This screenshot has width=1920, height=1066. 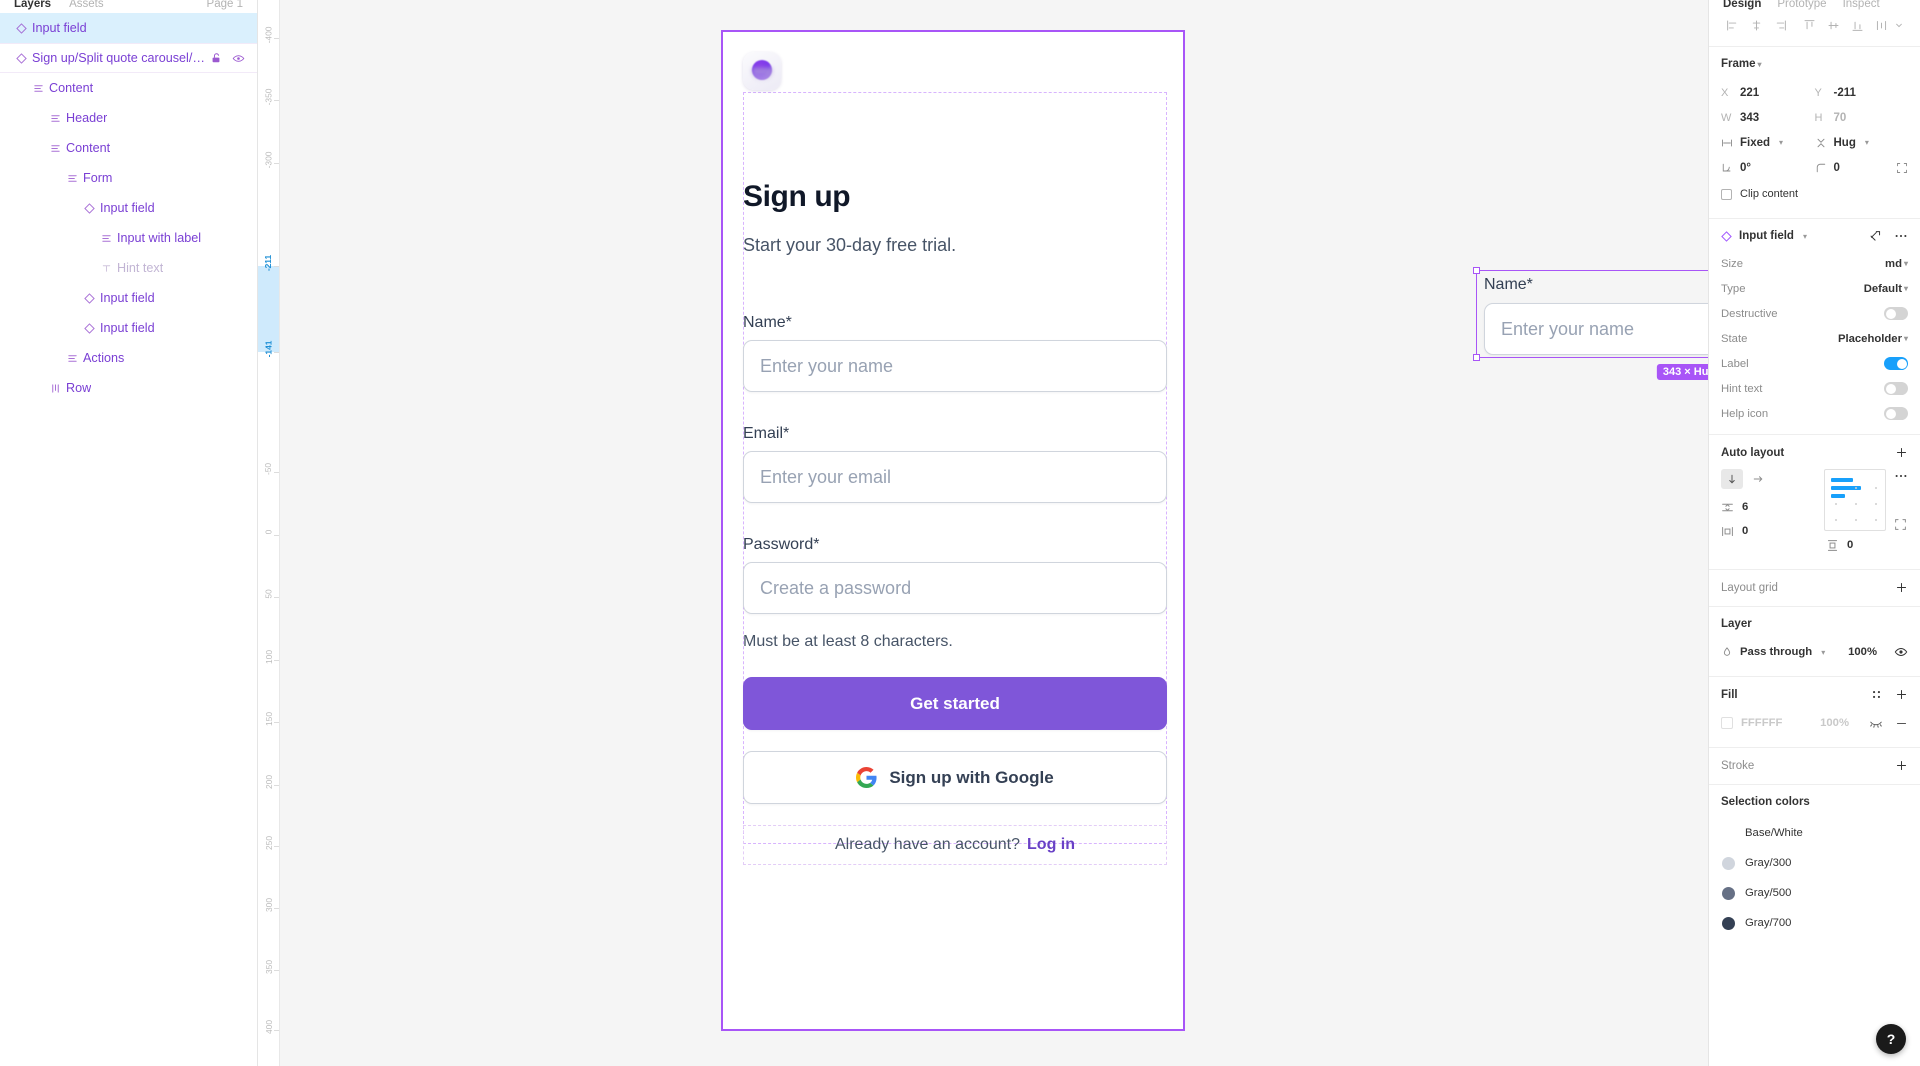 What do you see at coordinates (225, 5) in the screenshot?
I see `page-selector: Page 1` at bounding box center [225, 5].